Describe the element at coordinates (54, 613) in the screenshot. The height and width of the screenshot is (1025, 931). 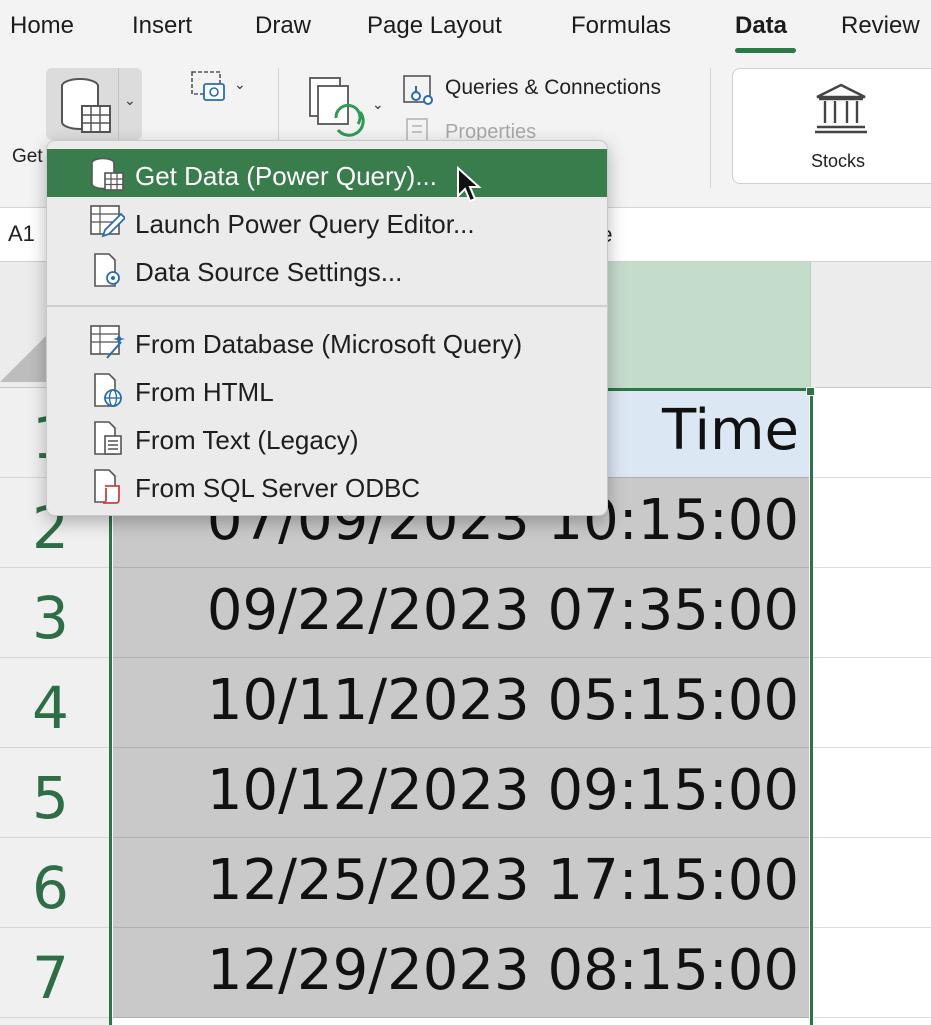
I see `row-header-3: 3` at that location.